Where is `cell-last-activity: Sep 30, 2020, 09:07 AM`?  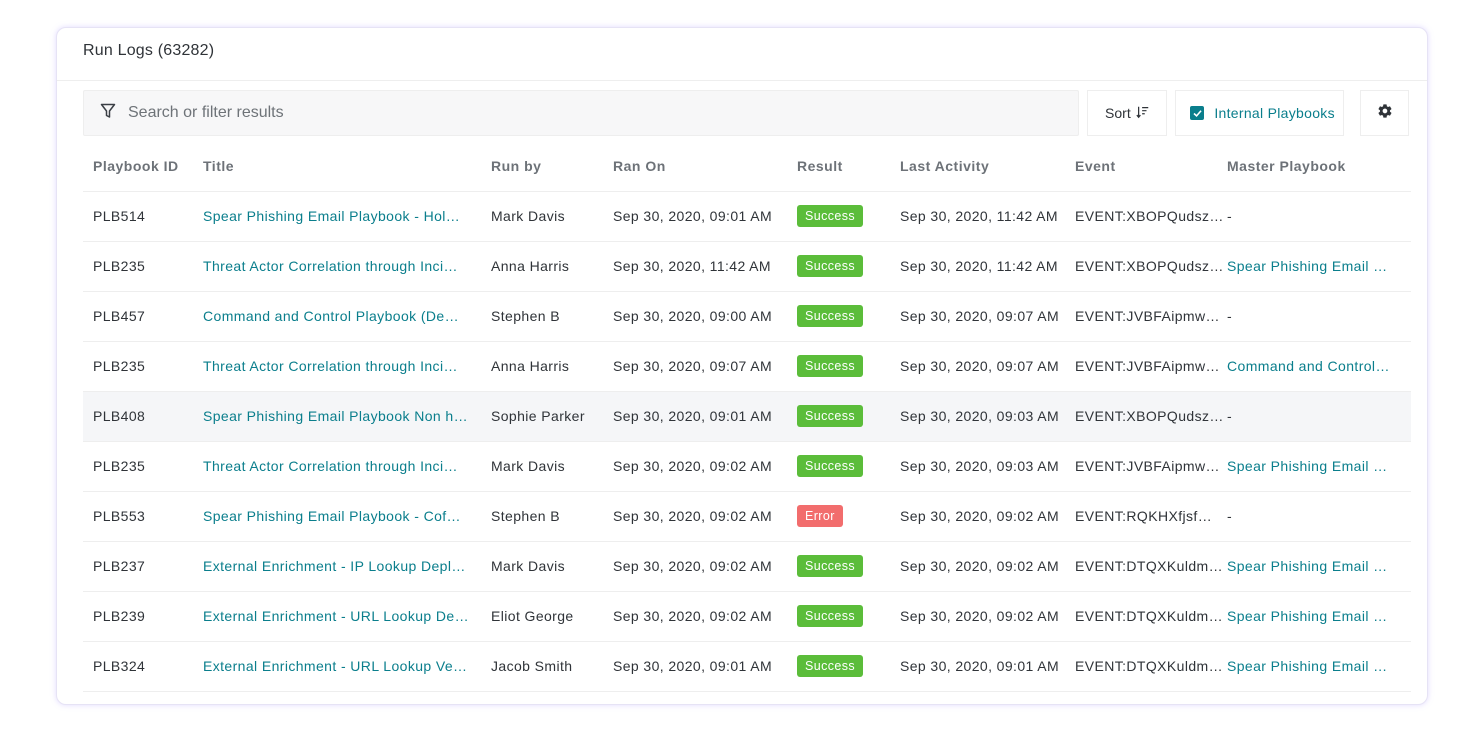
cell-last-activity: Sep 30, 2020, 09:07 AM is located at coordinates (987, 316).